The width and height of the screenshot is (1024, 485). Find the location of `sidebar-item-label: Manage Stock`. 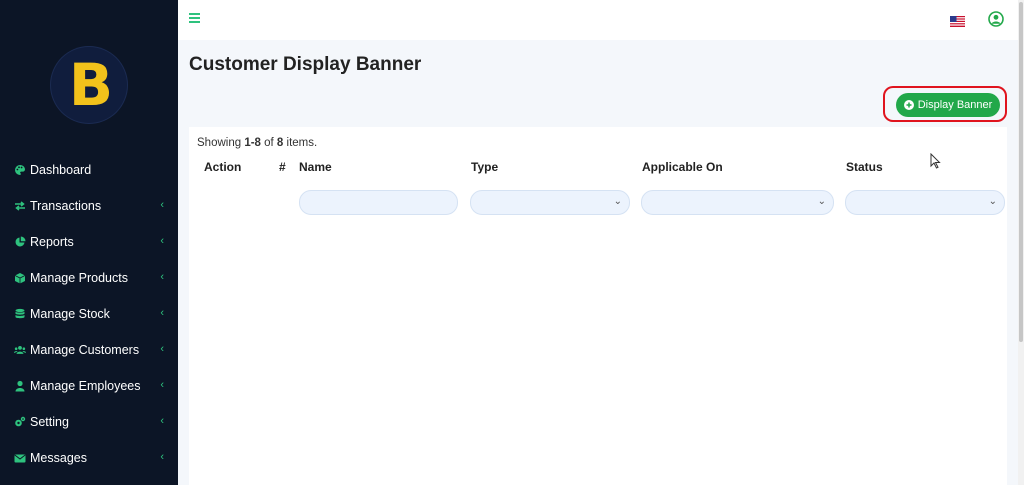

sidebar-item-label: Manage Stock is located at coordinates (70, 314).